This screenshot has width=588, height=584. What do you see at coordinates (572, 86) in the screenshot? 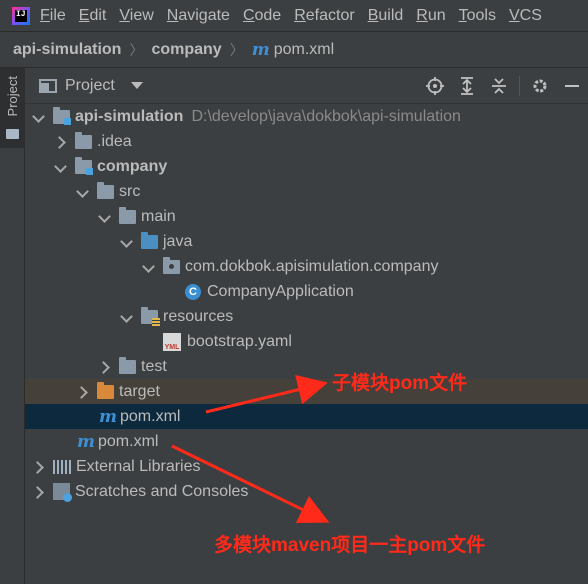
I see `hide-icon` at bounding box center [572, 86].